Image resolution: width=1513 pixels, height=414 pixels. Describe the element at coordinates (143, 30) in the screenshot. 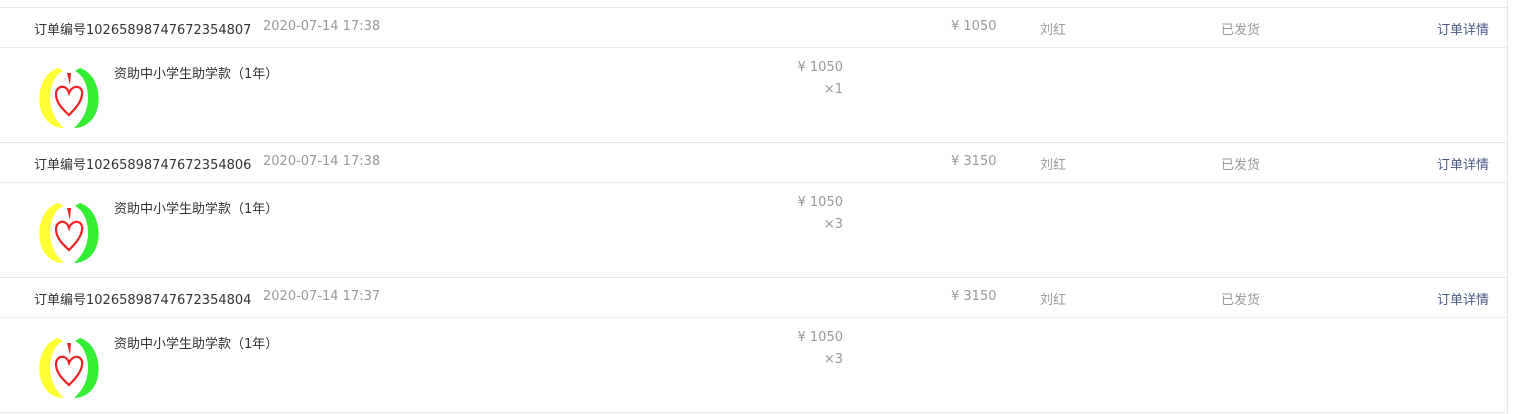

I see `order-number: 订单编号10265898747672354807` at that location.